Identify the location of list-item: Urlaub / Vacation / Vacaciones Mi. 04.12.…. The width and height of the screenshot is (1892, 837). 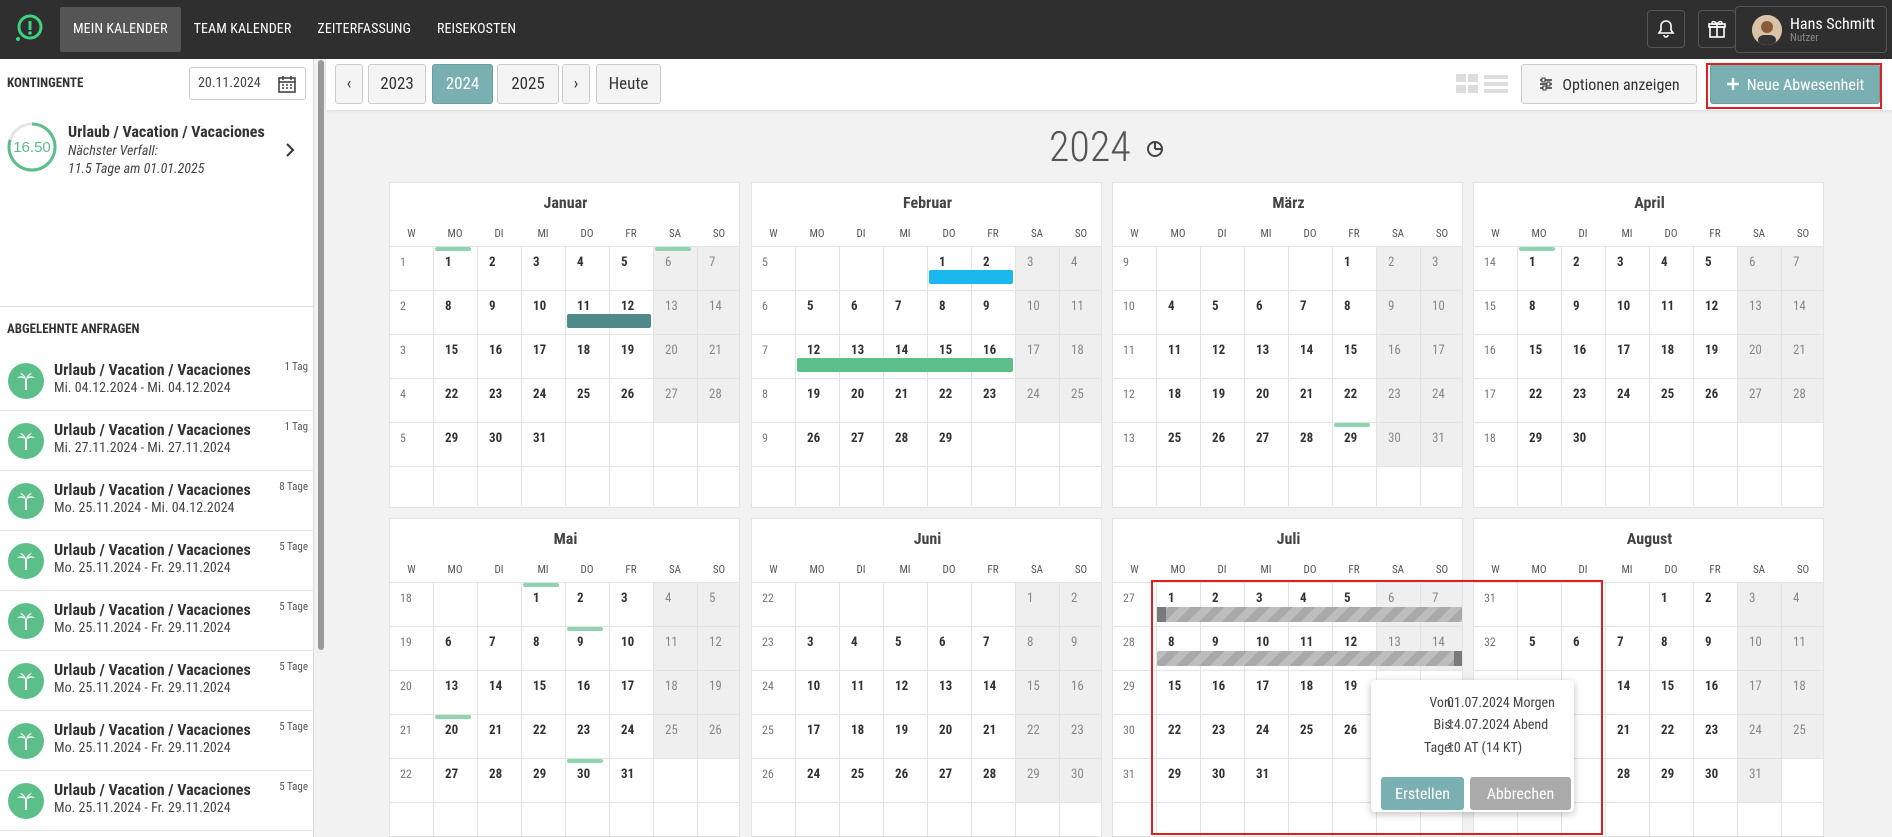
(157, 381).